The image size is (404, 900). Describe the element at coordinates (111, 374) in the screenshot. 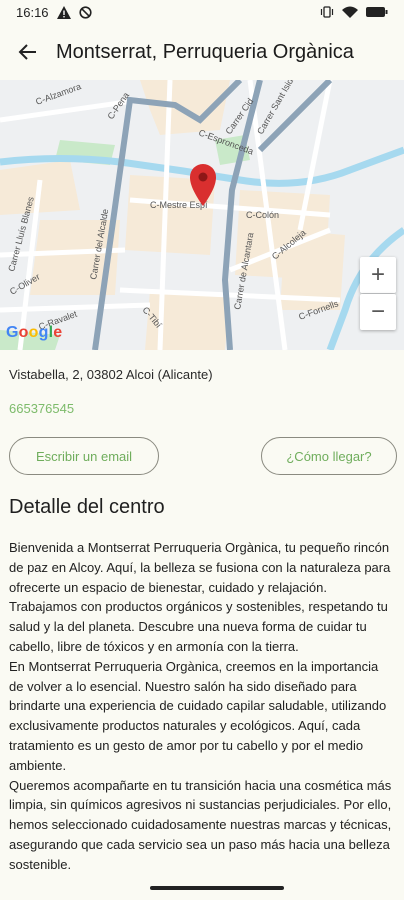

I see `address-text: Vistabella, 2, 03802 Alcoi (Alicante)` at that location.